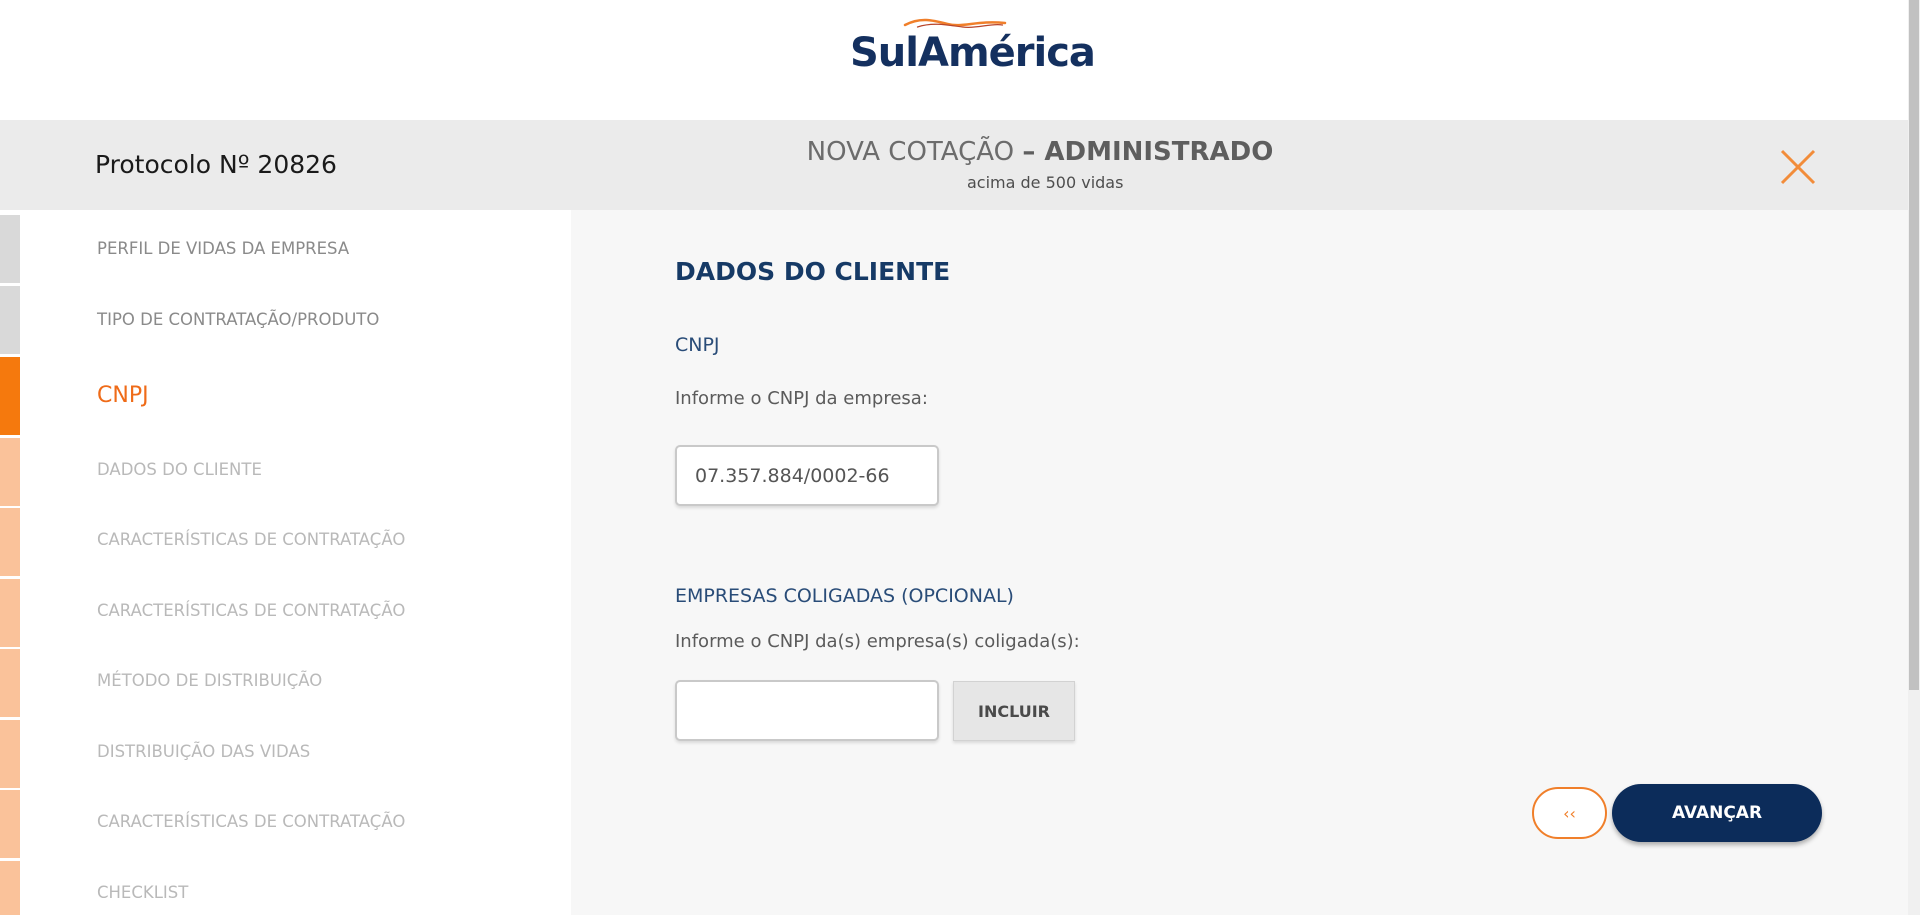 The width and height of the screenshot is (1920, 915). What do you see at coordinates (1569, 813) in the screenshot?
I see `back-button: ‹‹` at bounding box center [1569, 813].